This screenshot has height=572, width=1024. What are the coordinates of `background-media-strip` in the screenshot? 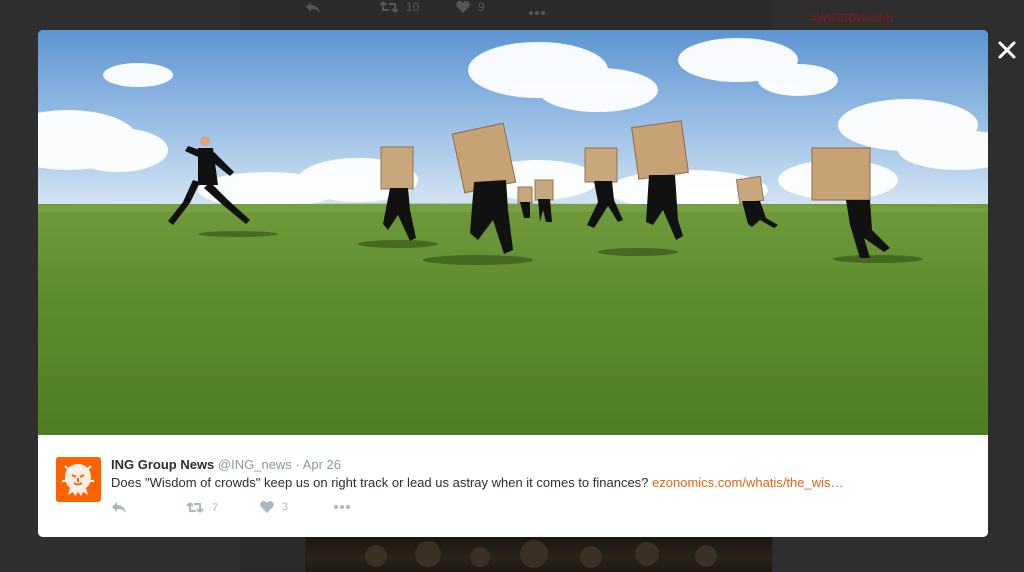 It's located at (538, 554).